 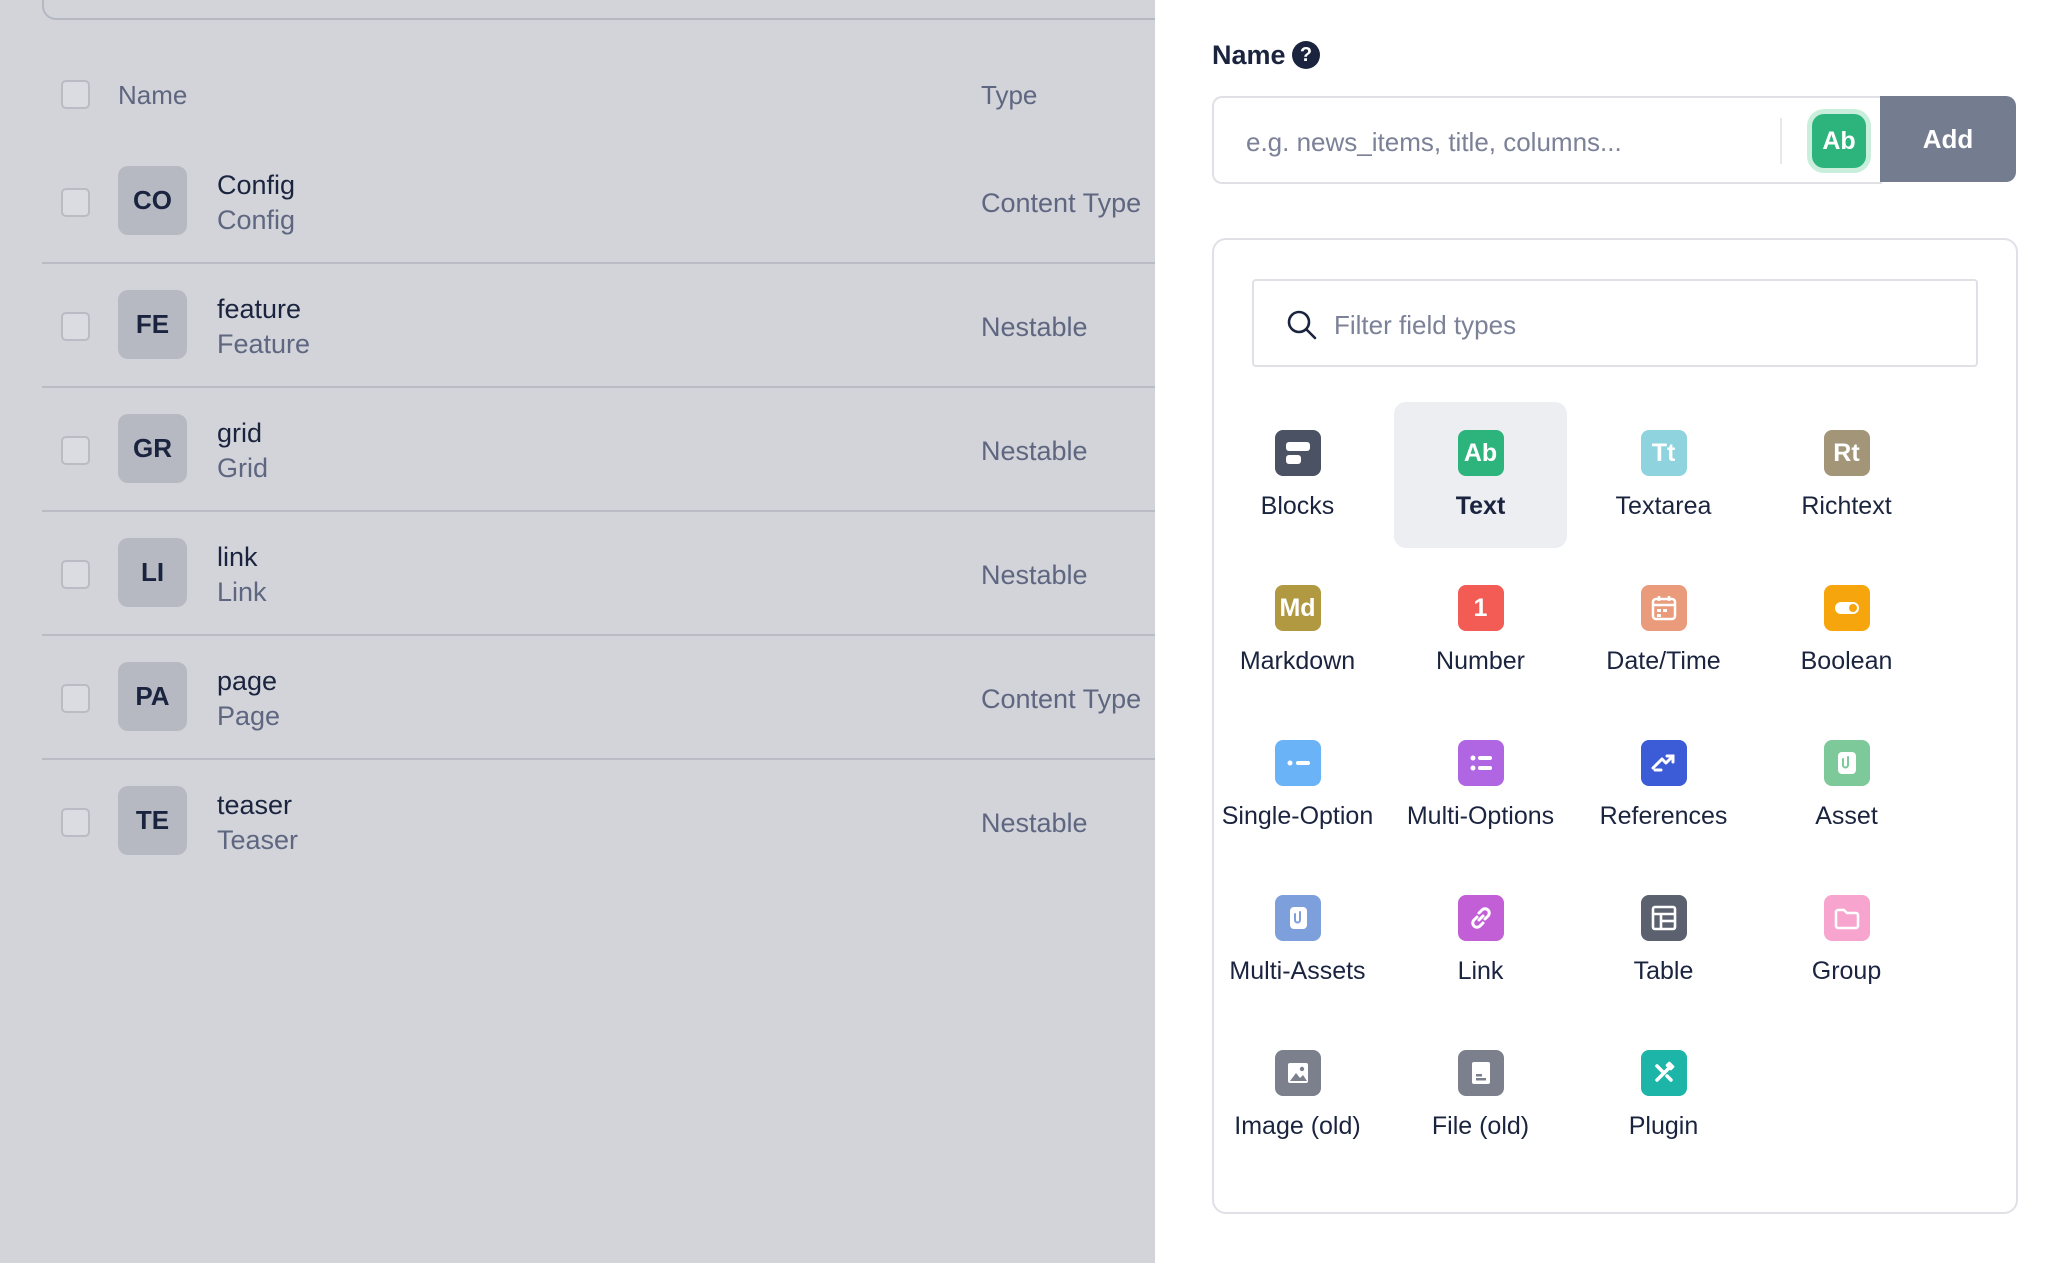 What do you see at coordinates (247, 681) in the screenshot?
I see `row-title: page` at bounding box center [247, 681].